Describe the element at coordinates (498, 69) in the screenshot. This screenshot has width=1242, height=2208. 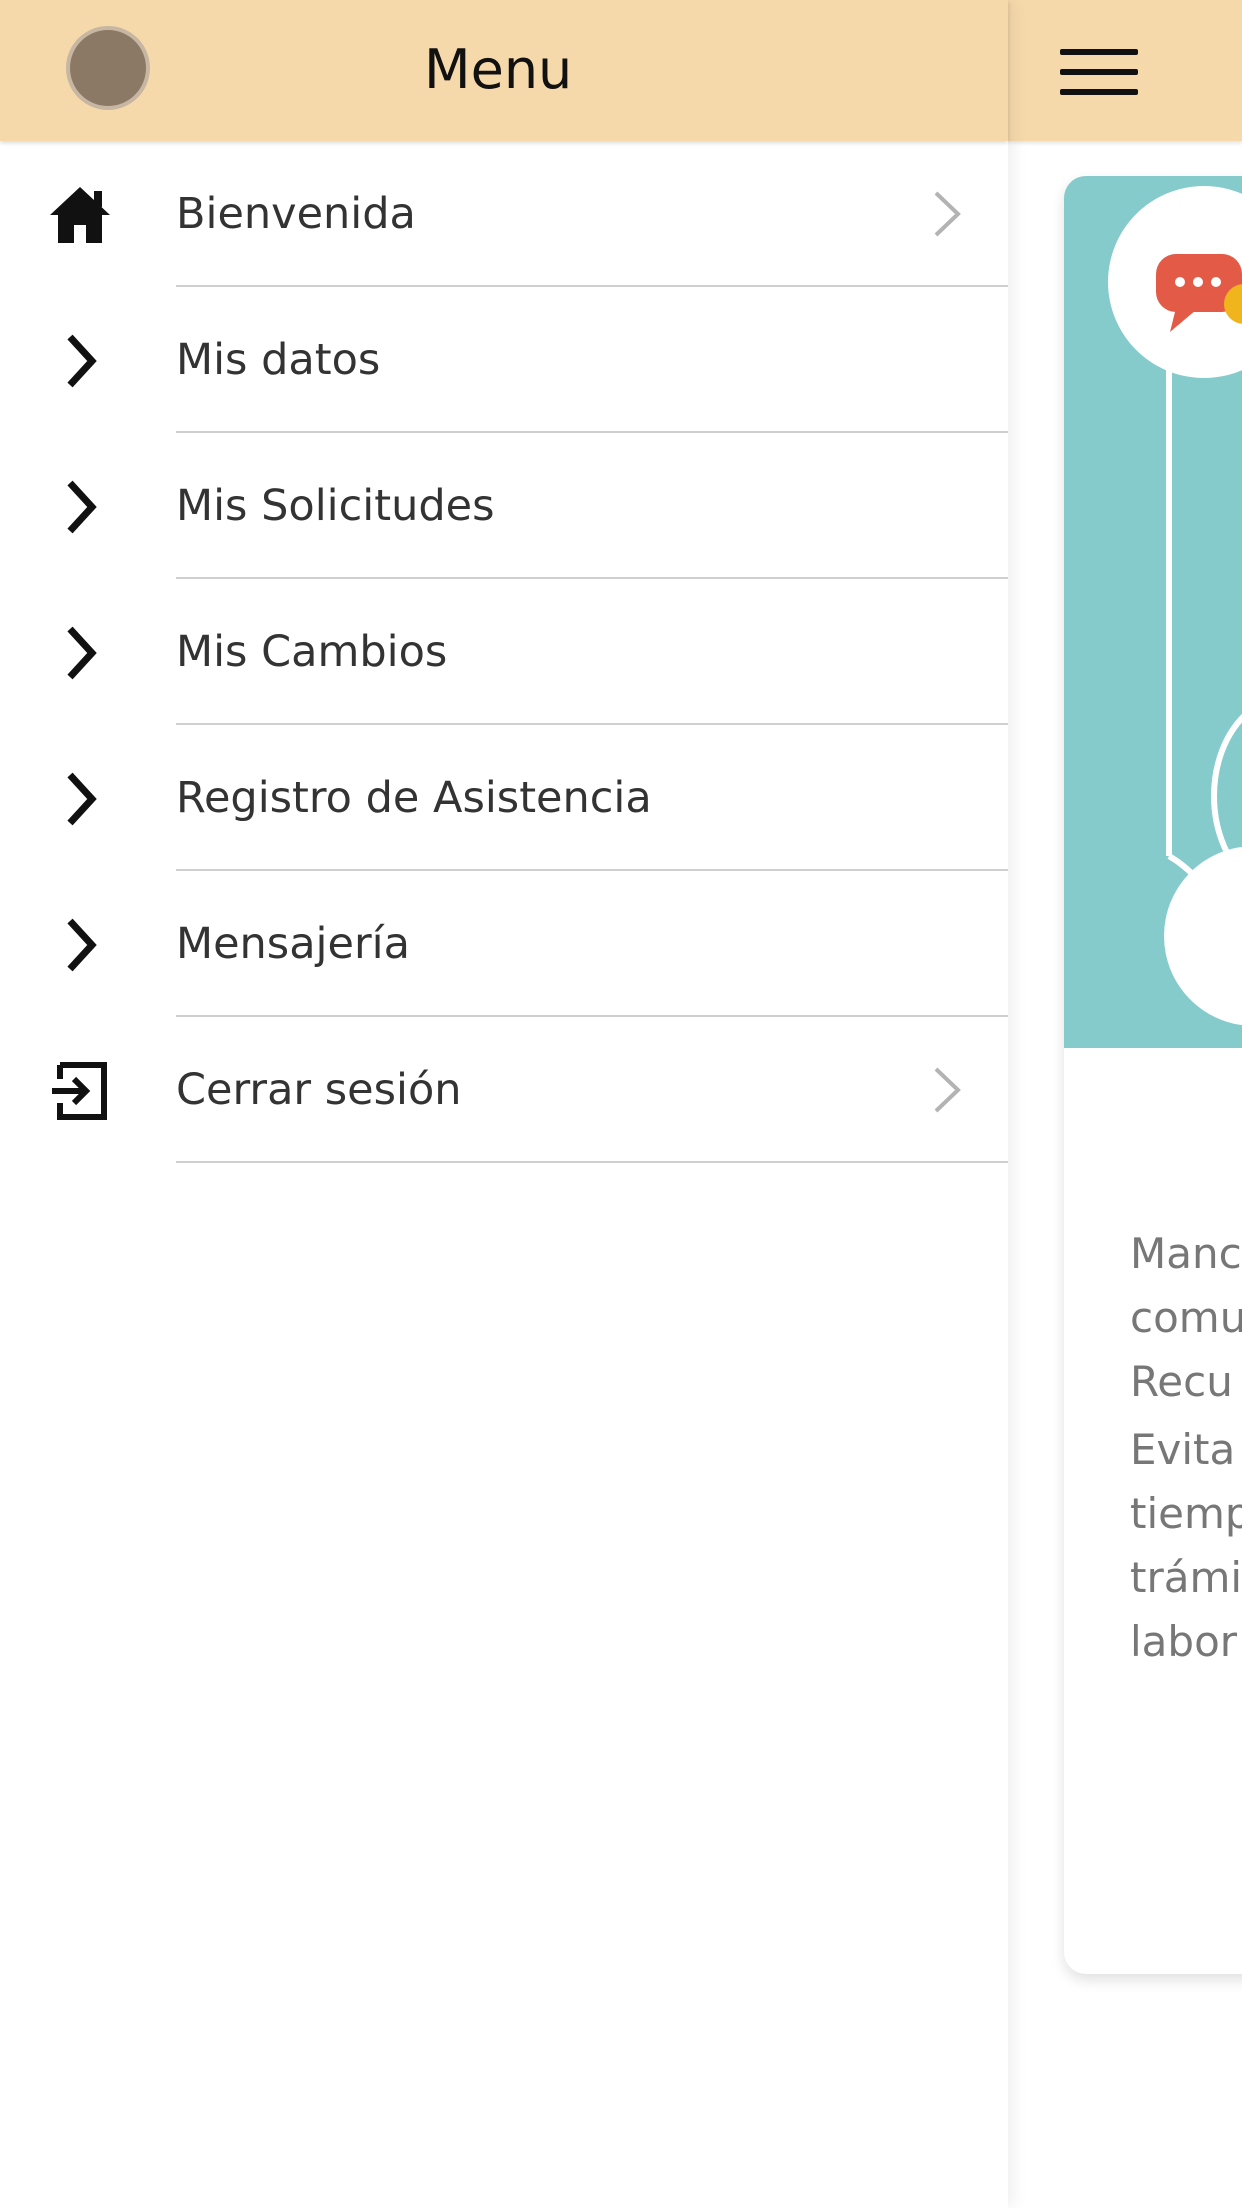
I see `drawer-title: Menu` at that location.